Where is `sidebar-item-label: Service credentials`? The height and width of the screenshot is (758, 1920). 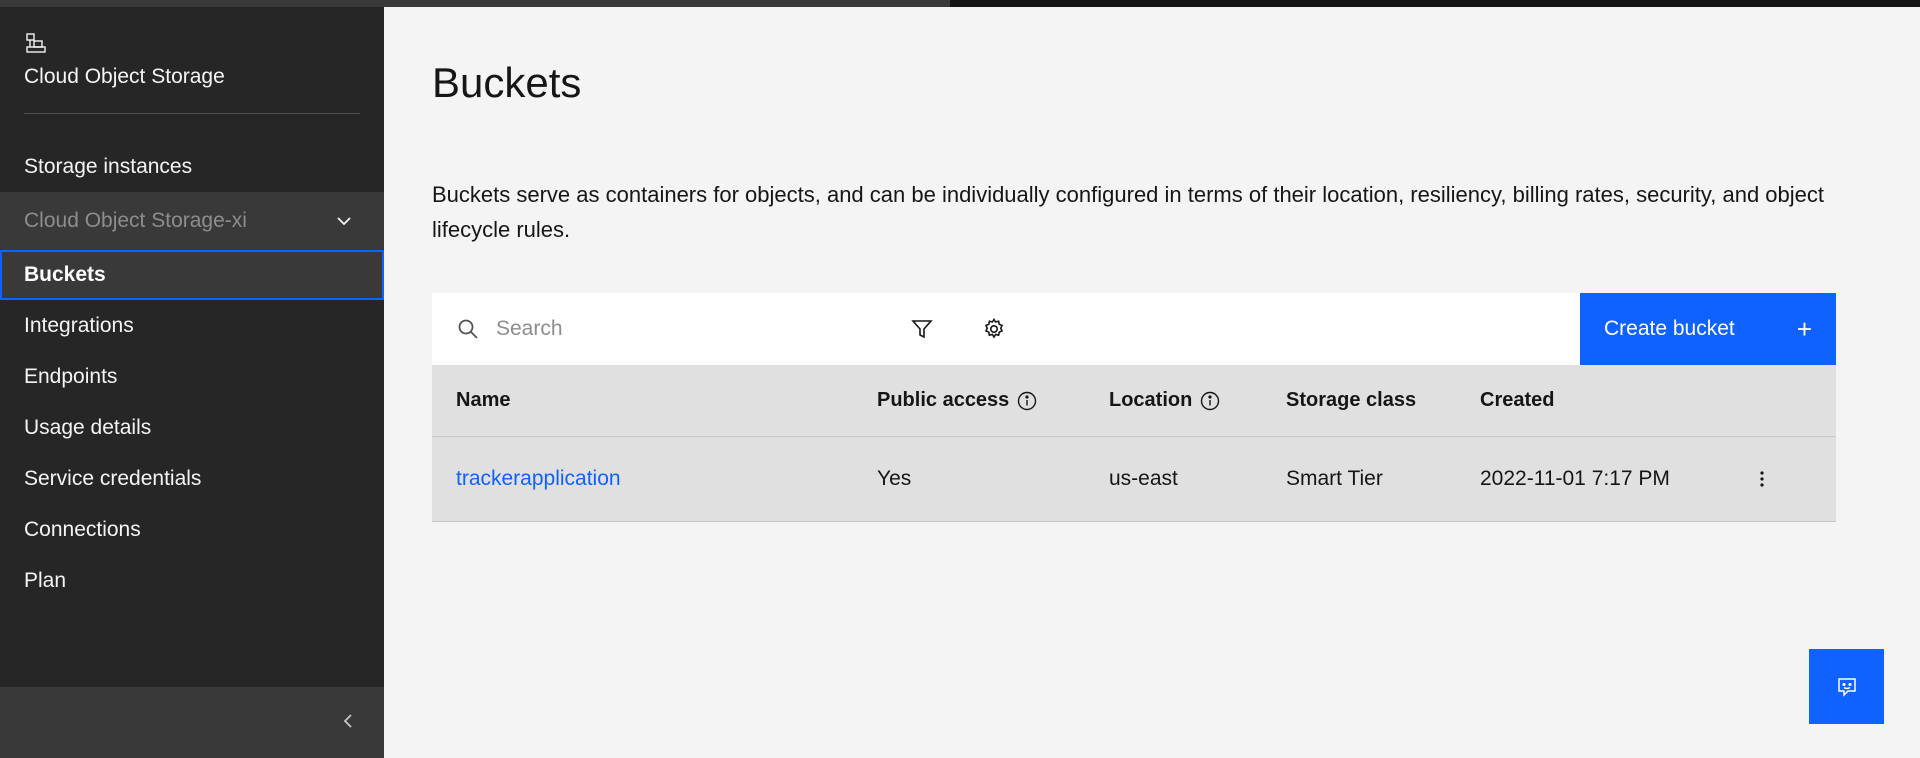 sidebar-item-label: Service credentials is located at coordinates (113, 478).